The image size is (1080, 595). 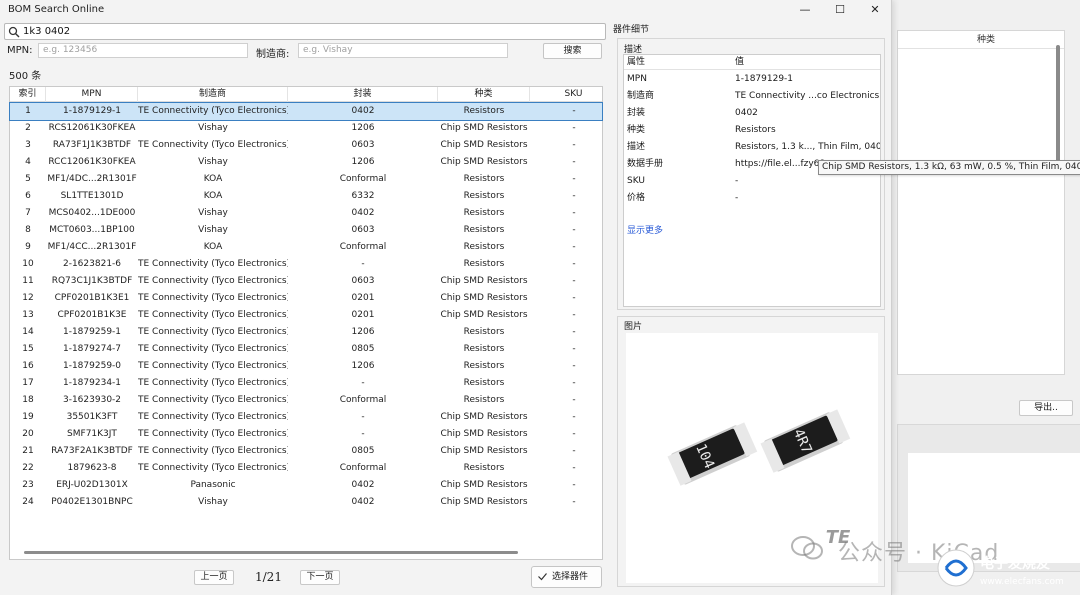 What do you see at coordinates (1022, 582) in the screenshot?
I see `site-url: www.elecfans.com` at bounding box center [1022, 582].